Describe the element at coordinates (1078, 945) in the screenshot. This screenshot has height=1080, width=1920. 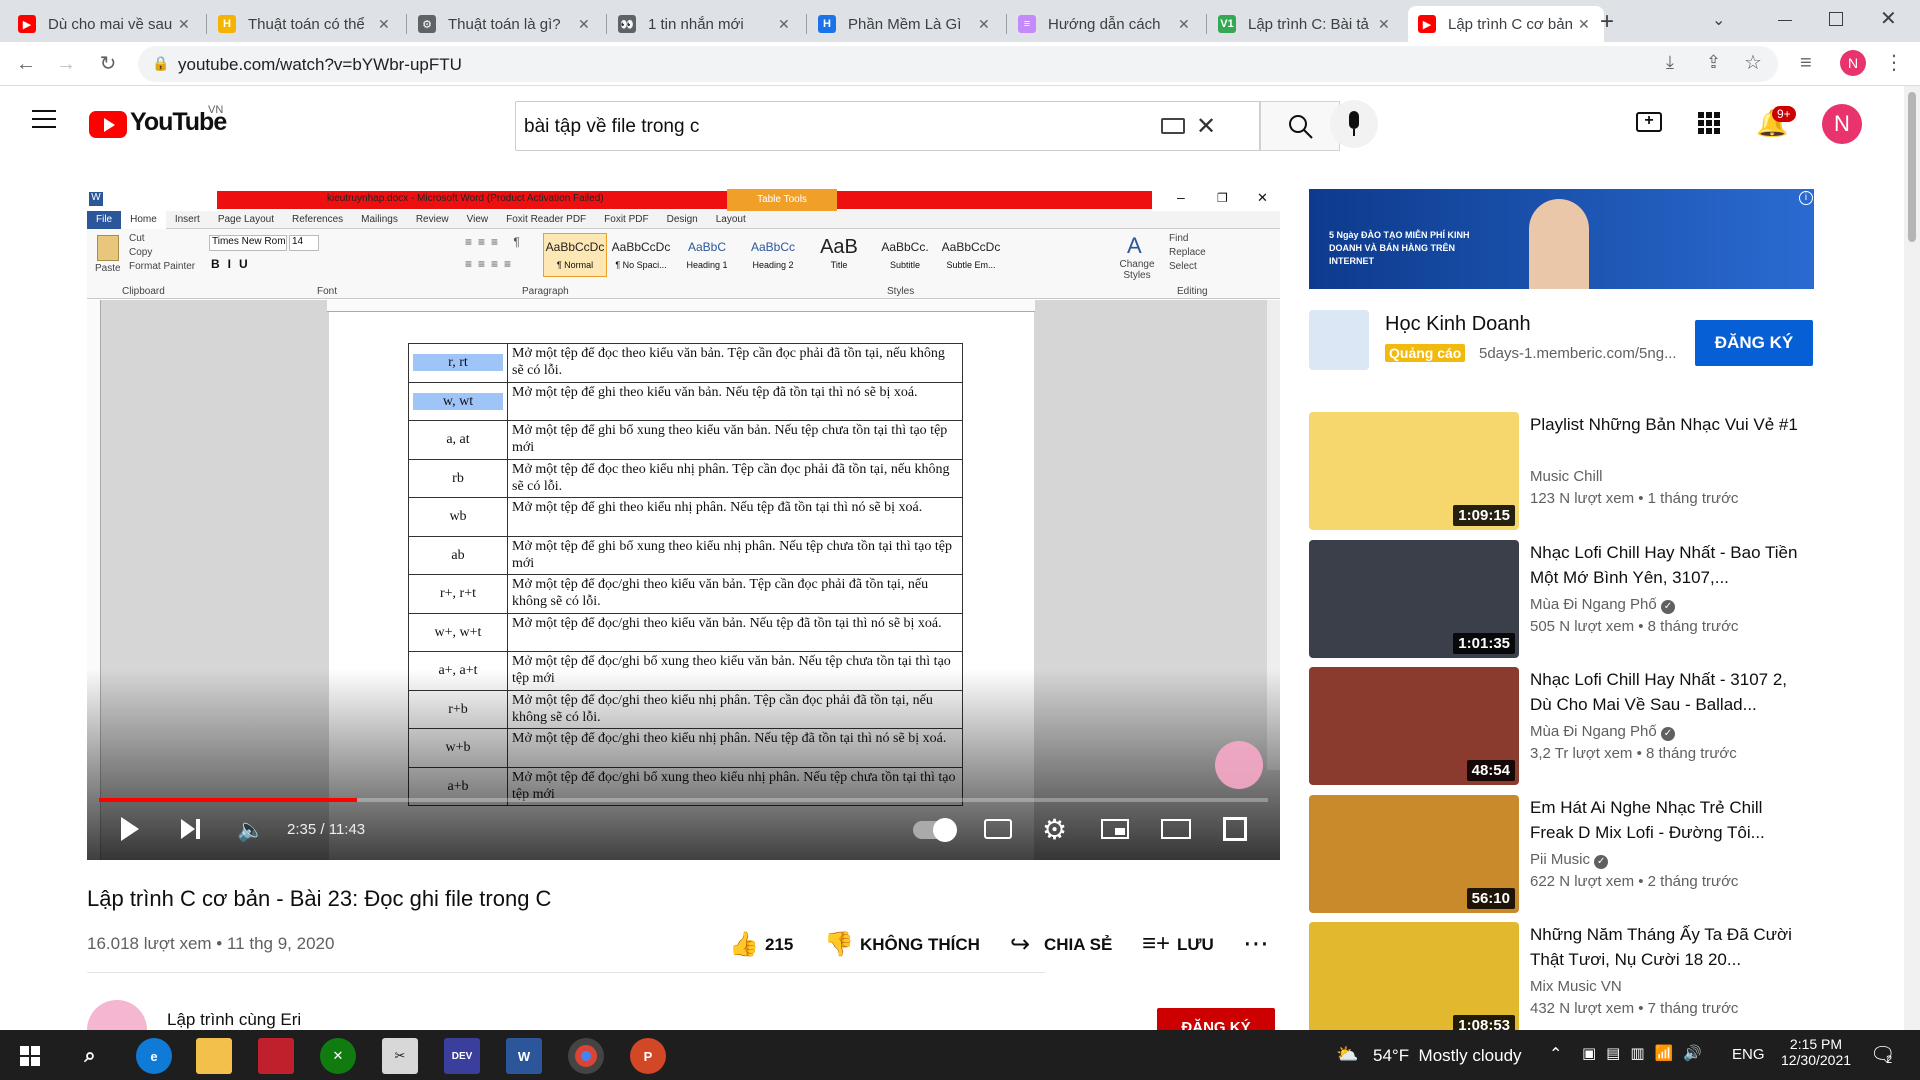
I see `share-button: CHIA SẺ` at that location.